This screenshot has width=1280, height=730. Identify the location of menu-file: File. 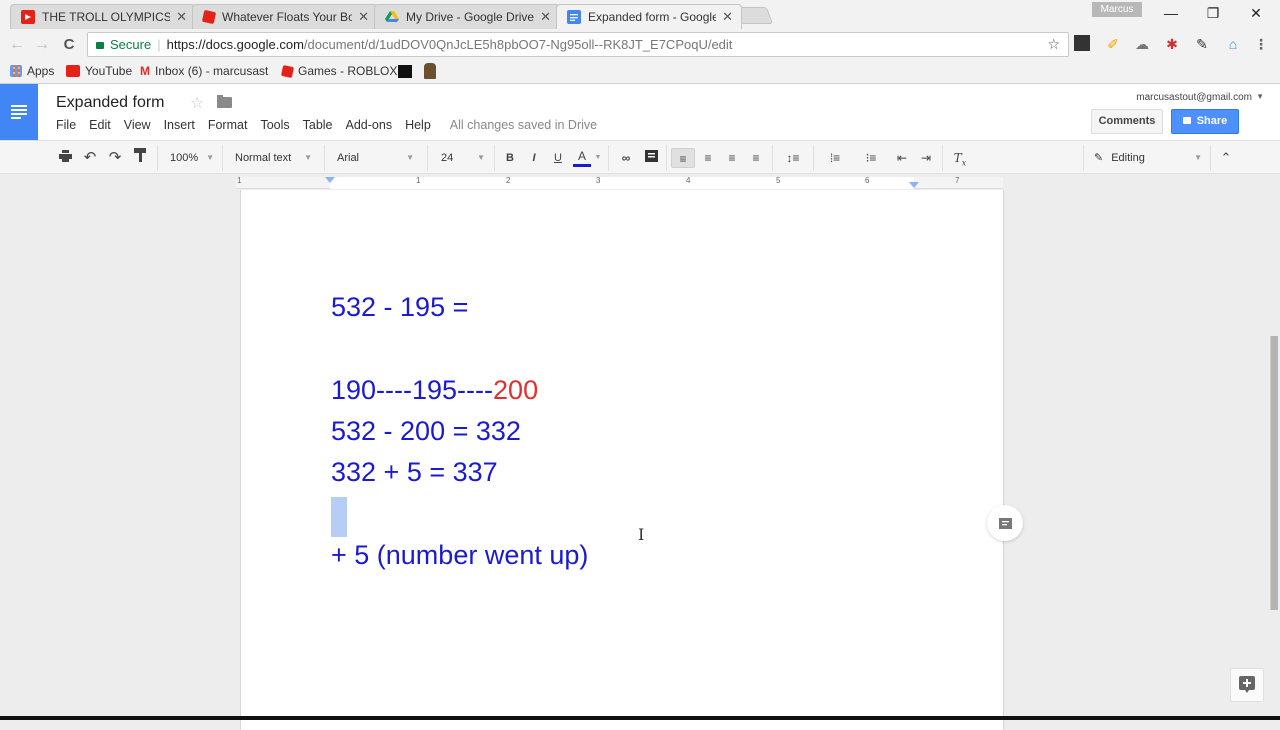
(66, 125).